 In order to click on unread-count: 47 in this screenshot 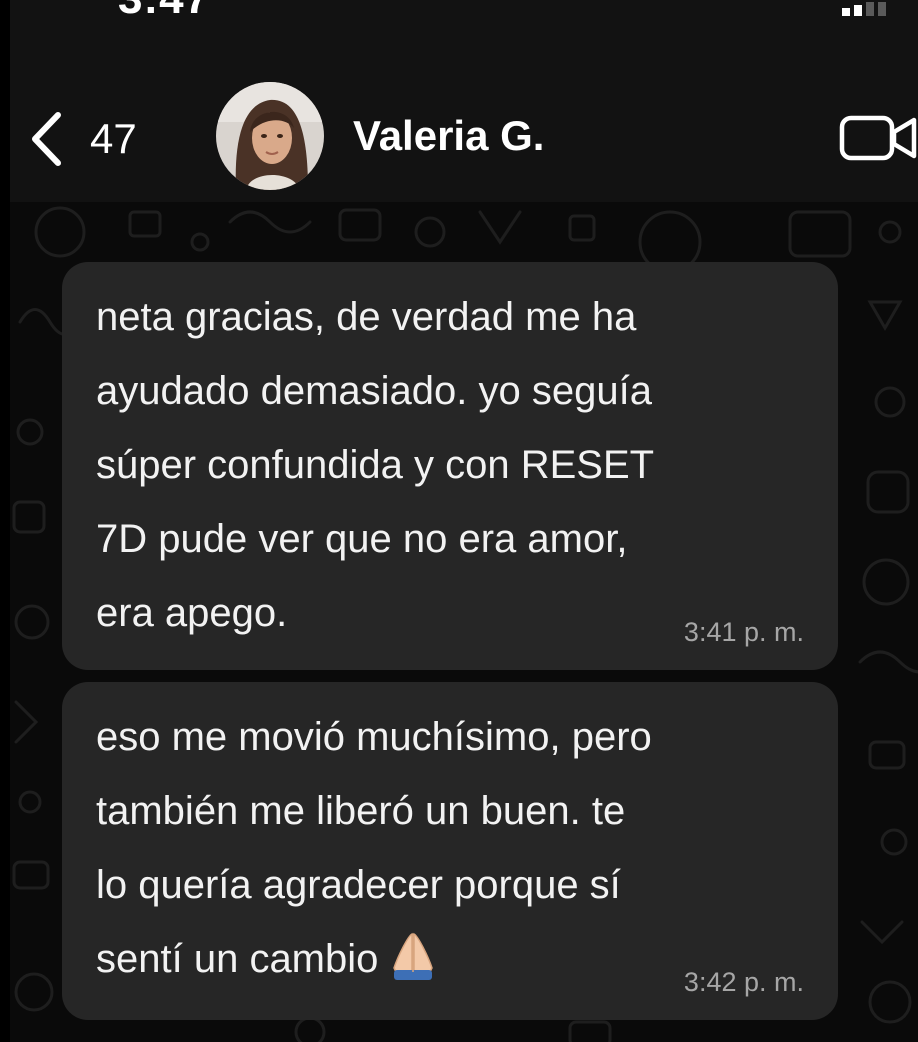, I will do `click(113, 138)`.